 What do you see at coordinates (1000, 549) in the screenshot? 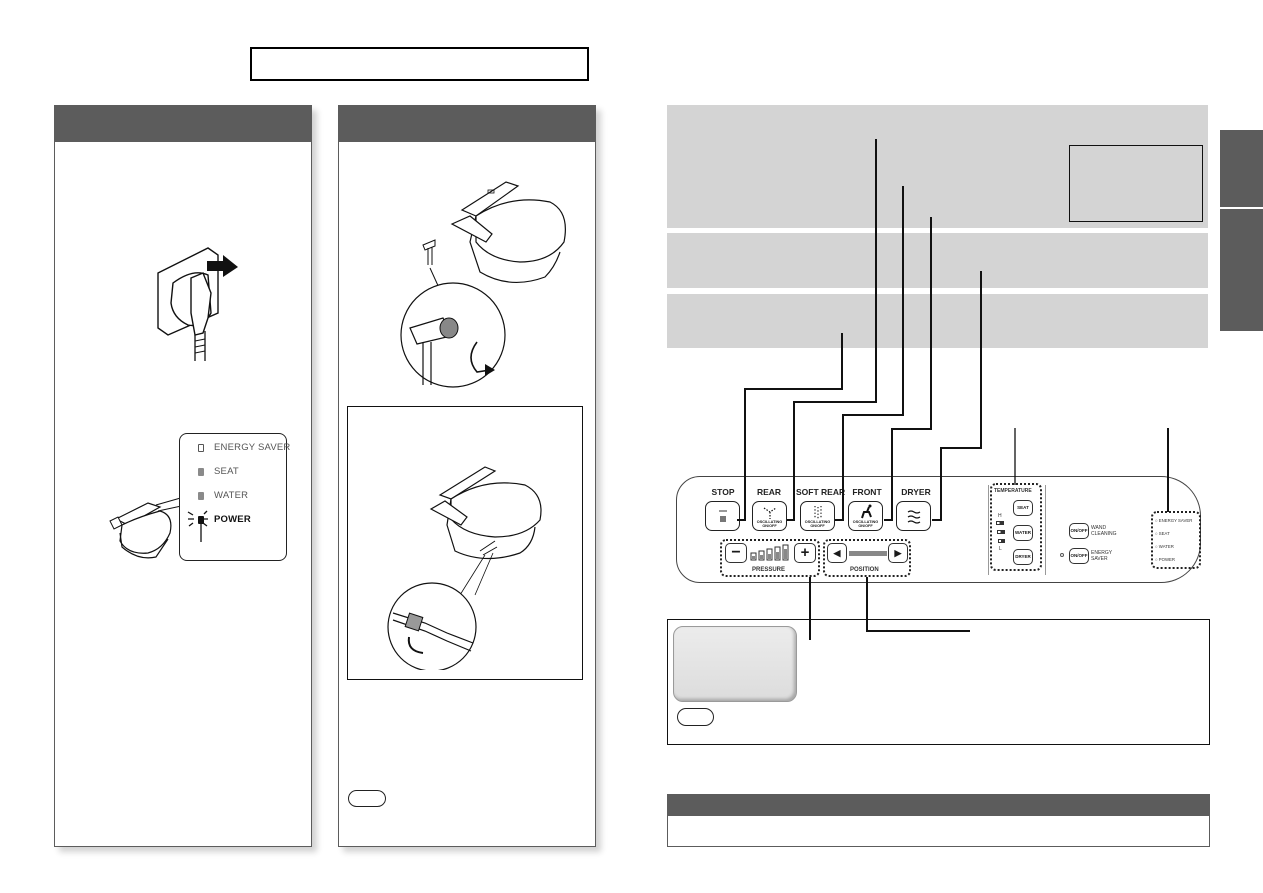
I see `temperature-low-label: L` at bounding box center [1000, 549].